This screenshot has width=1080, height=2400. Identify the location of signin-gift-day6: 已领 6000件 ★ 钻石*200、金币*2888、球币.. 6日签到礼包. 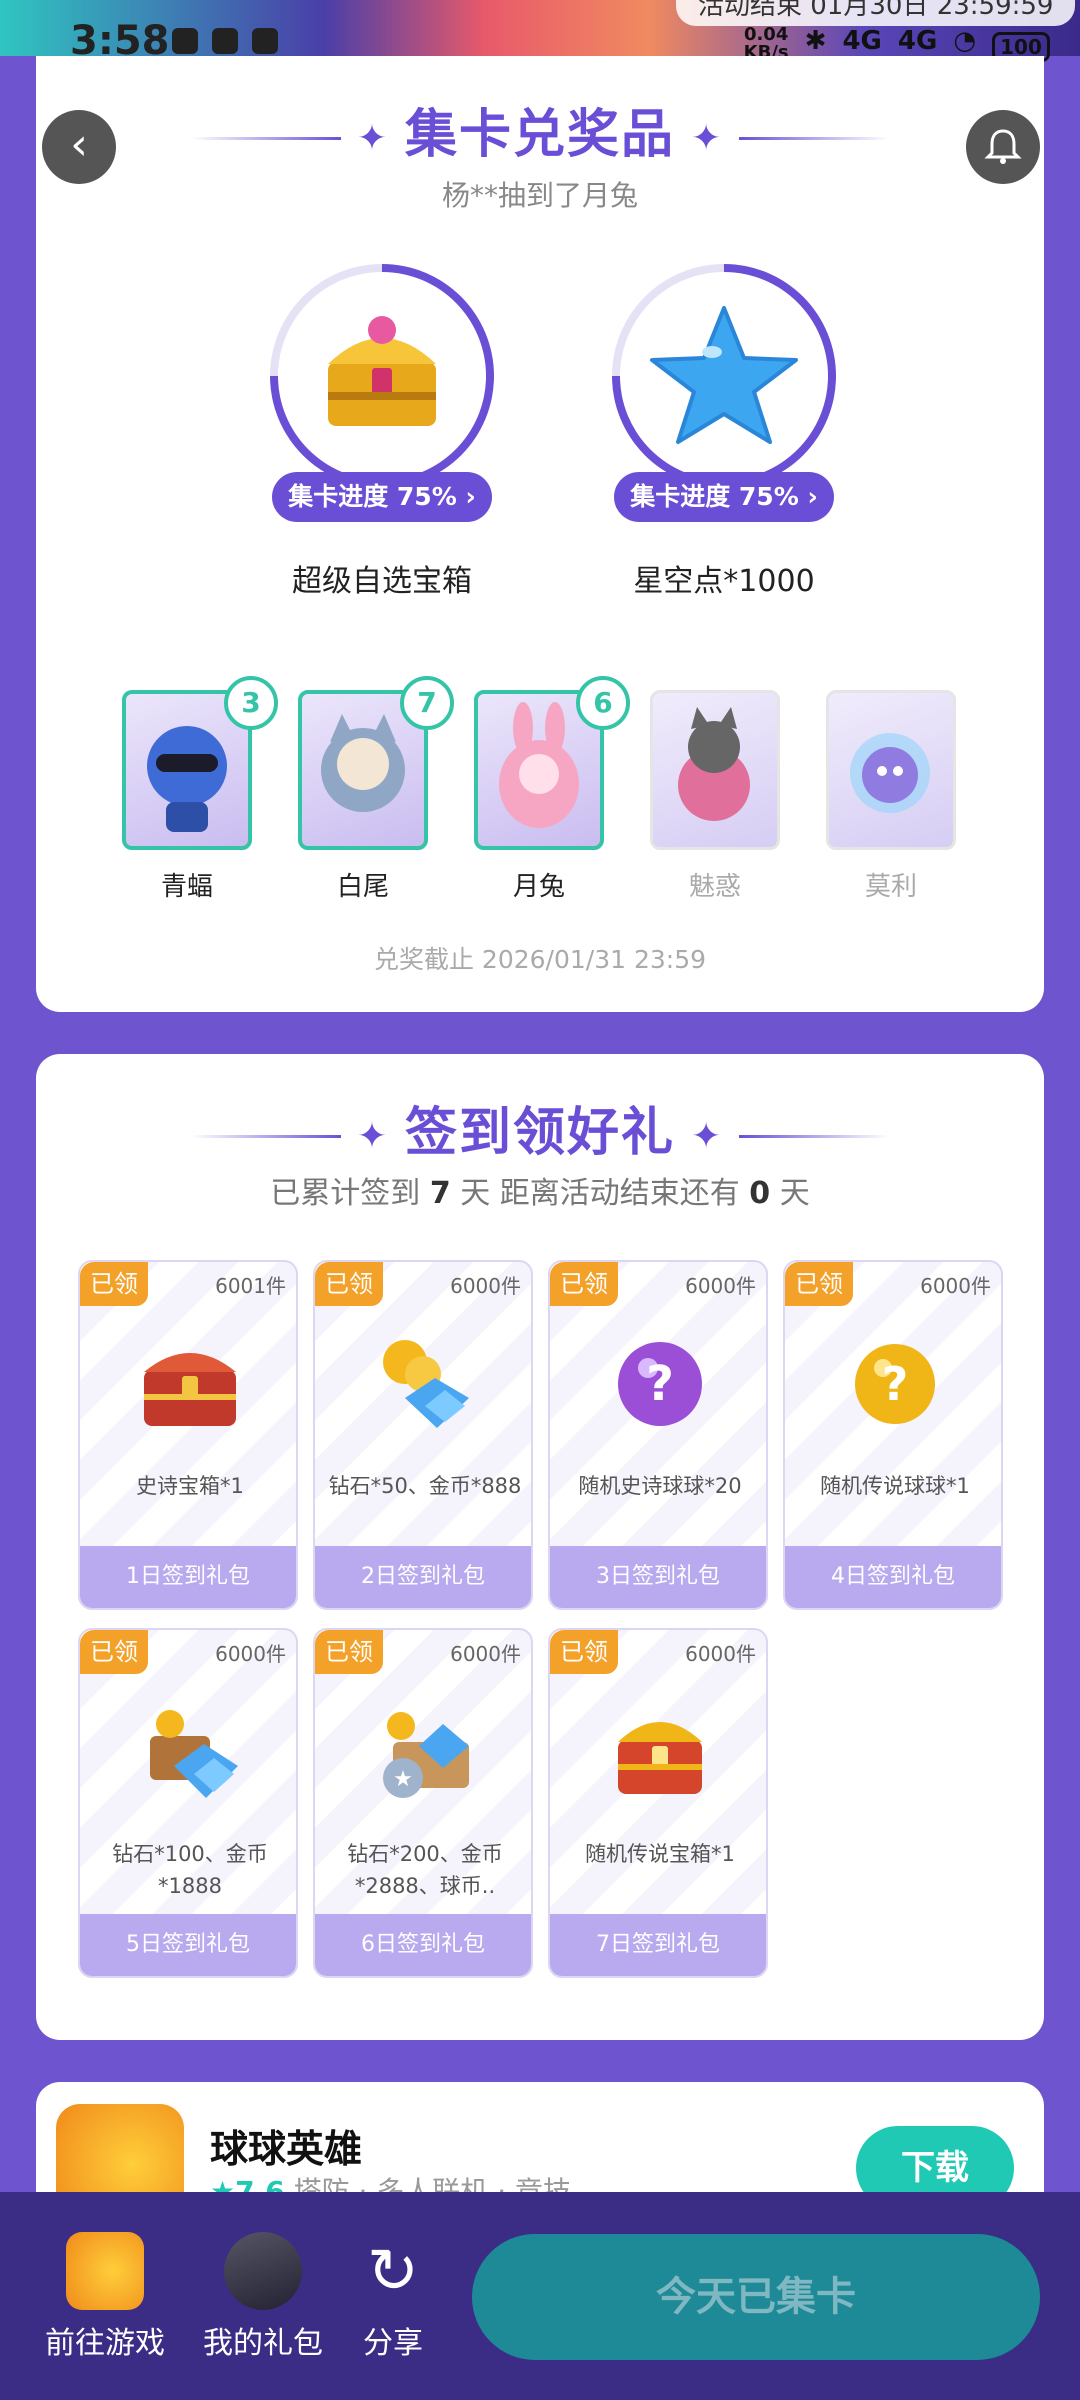
(423, 1803).